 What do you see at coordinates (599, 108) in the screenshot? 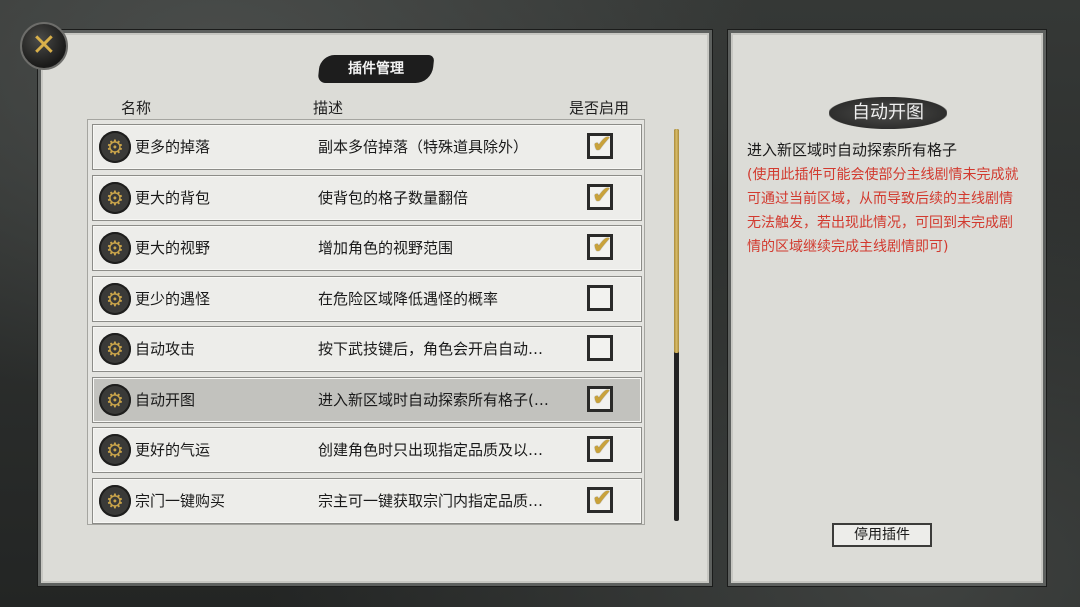
I see `header-enabled: 是否启用` at bounding box center [599, 108].